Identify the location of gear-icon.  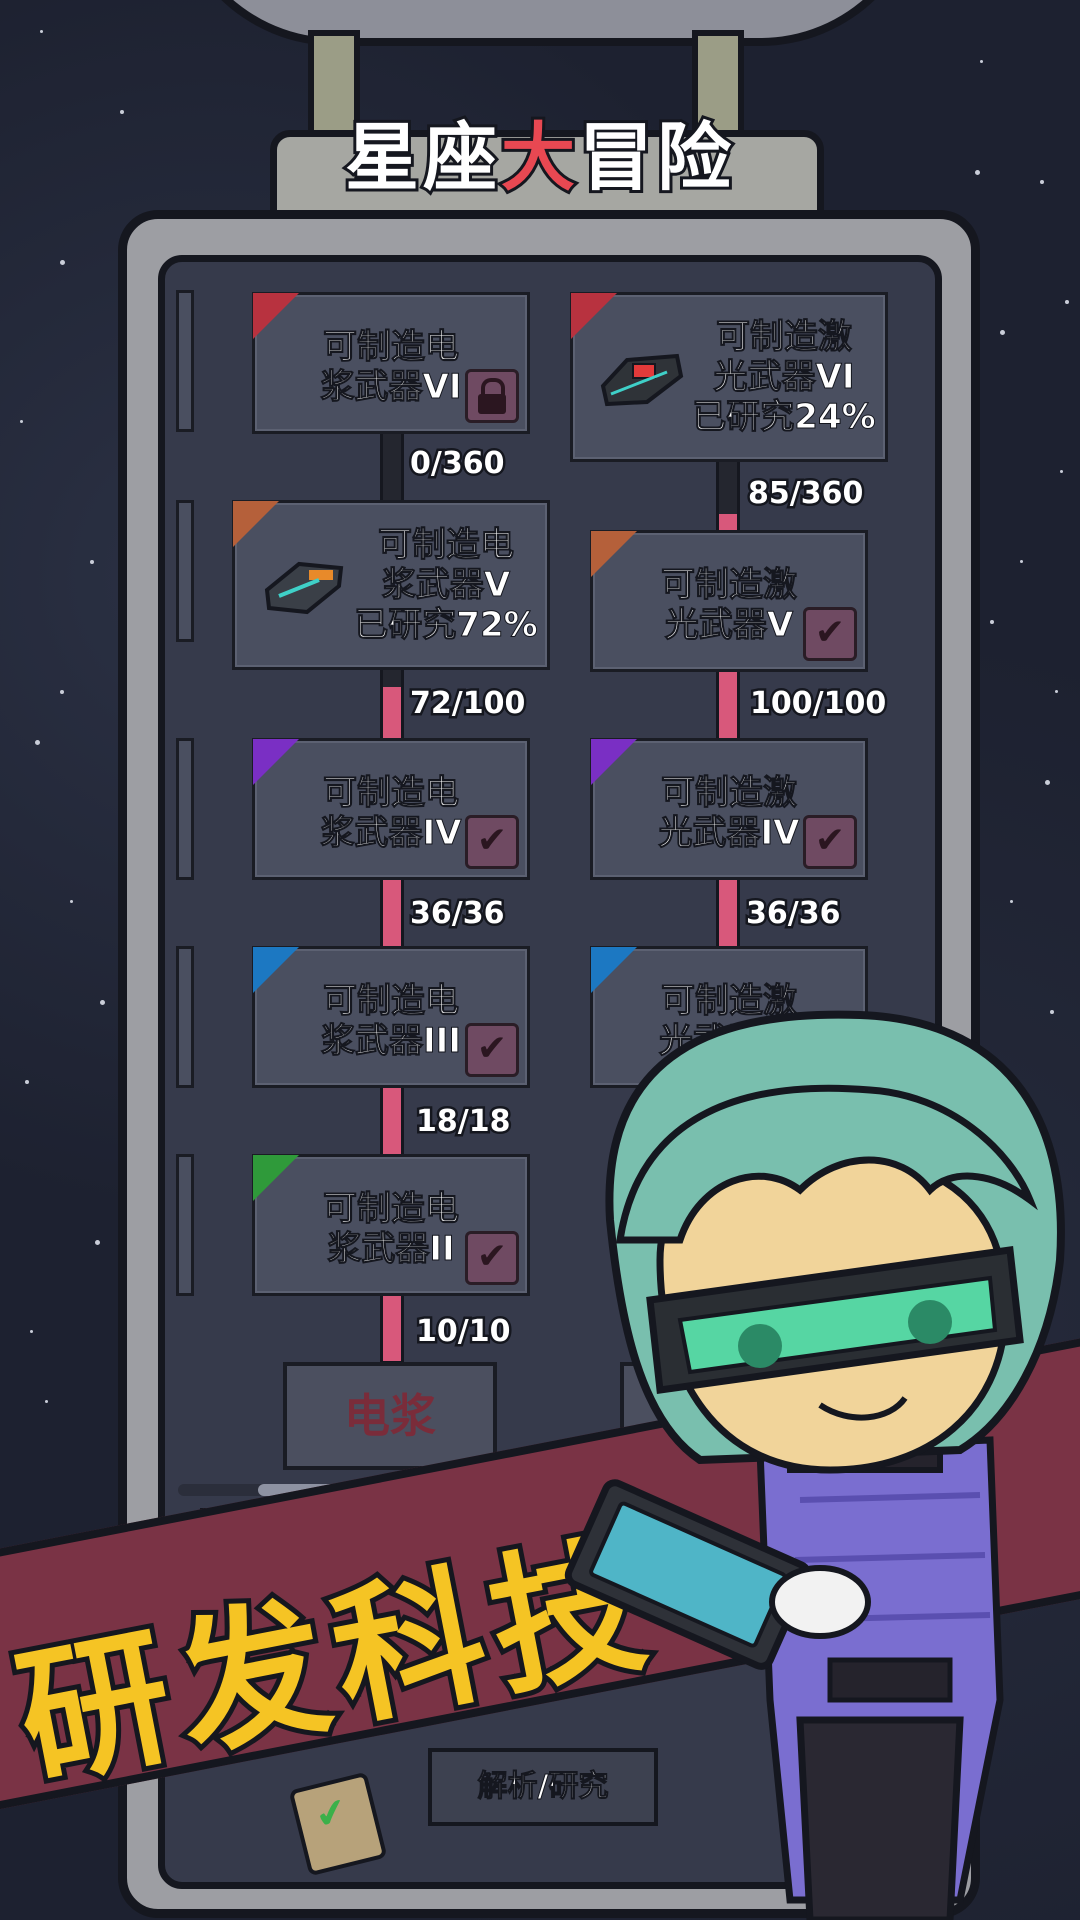
(865, 1789).